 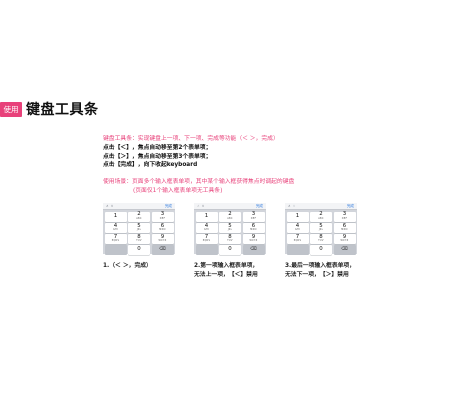 What do you see at coordinates (226, 275) in the screenshot?
I see `caption-2-line2: 无法上一项，【＜】禁用` at bounding box center [226, 275].